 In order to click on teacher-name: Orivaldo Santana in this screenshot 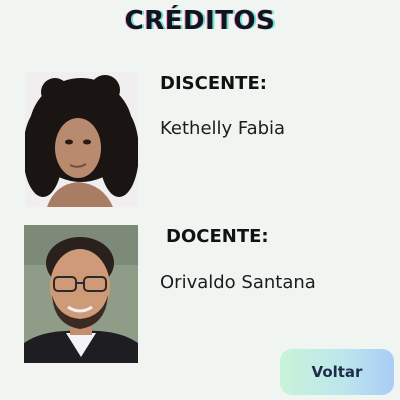, I will do `click(238, 282)`.